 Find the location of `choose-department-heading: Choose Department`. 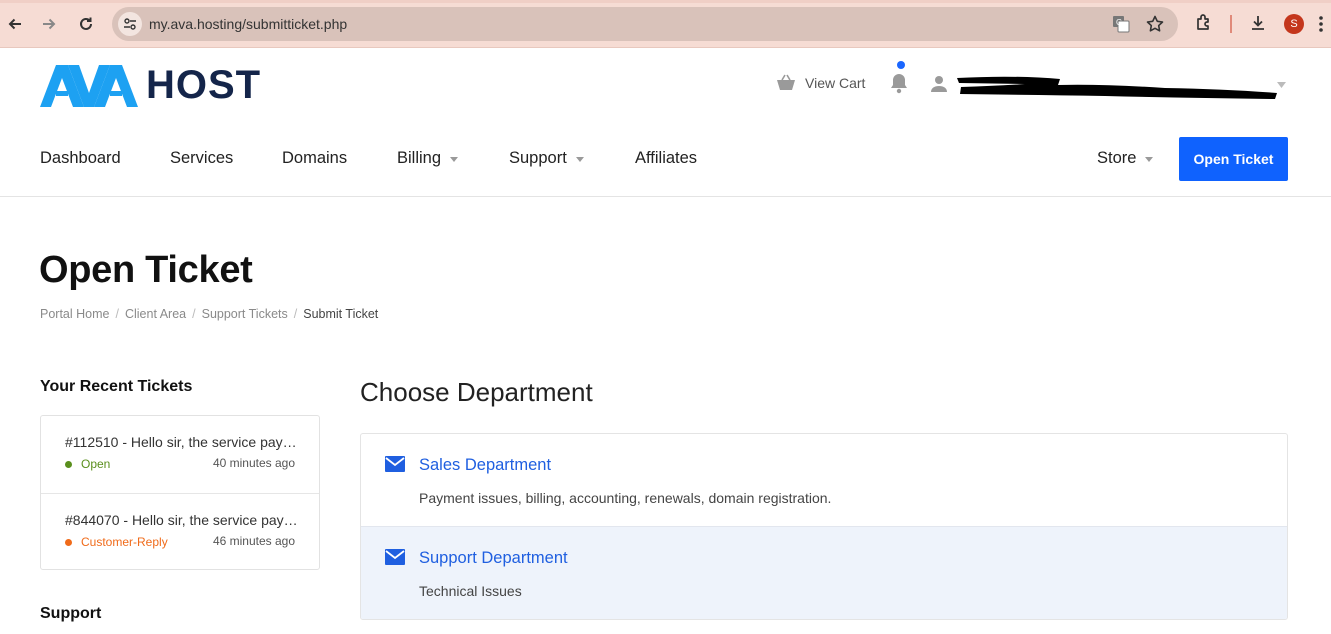

choose-department-heading: Choose Department is located at coordinates (476, 392).